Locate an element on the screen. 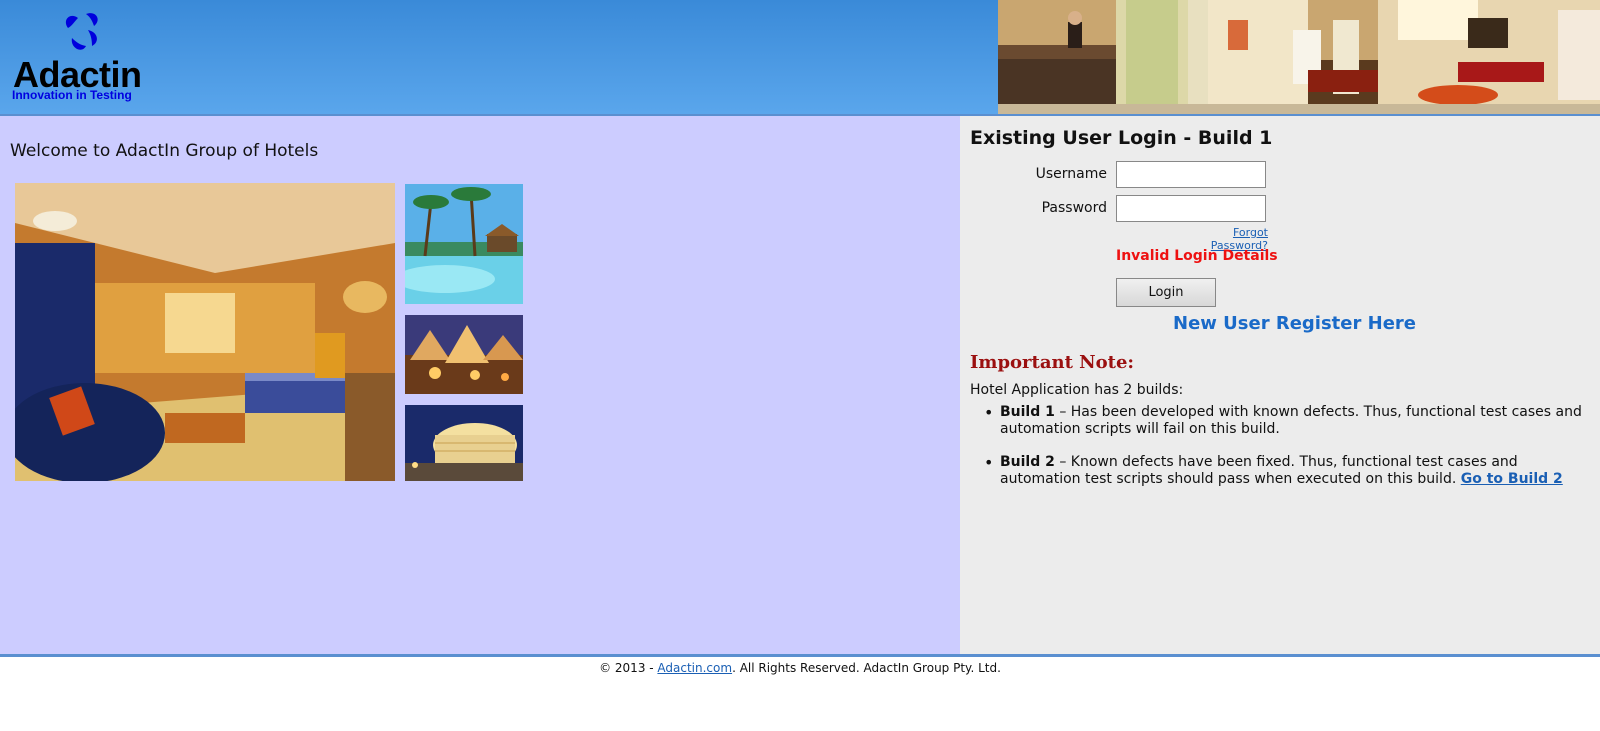 This screenshot has height=731, width=1600. adactin-logo-icon is located at coordinates (81, 31).